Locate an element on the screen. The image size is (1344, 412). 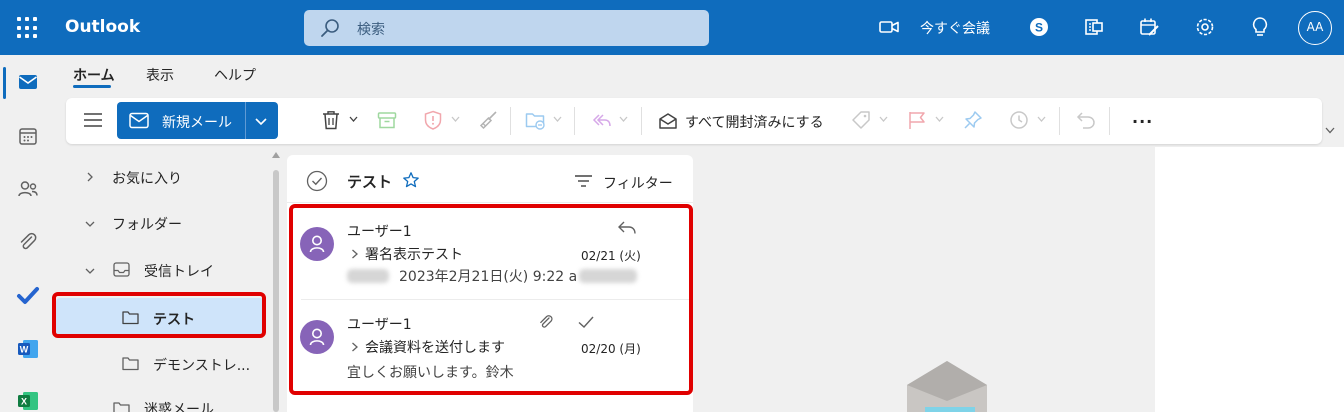
mark-all-read-label: すべて開封済みにする is located at coordinates (754, 123).